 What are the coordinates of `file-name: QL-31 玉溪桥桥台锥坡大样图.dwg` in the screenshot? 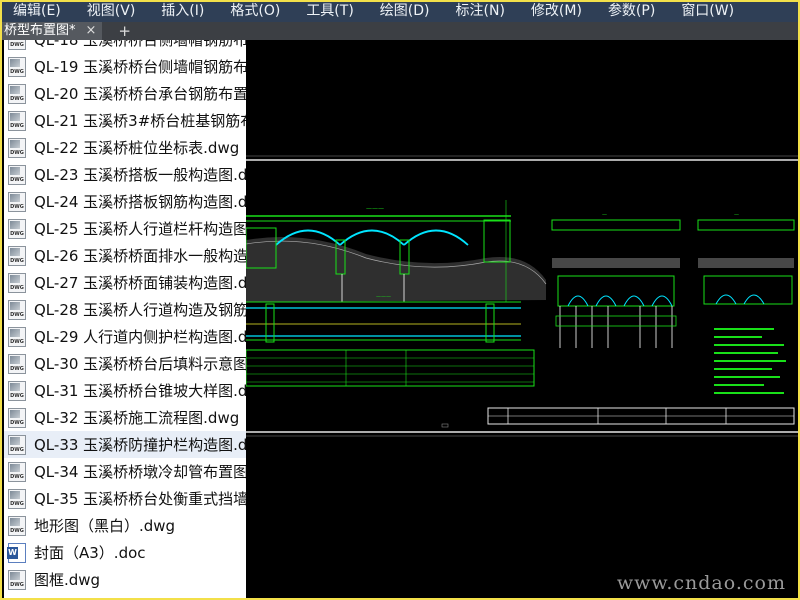 It's located at (140, 391).